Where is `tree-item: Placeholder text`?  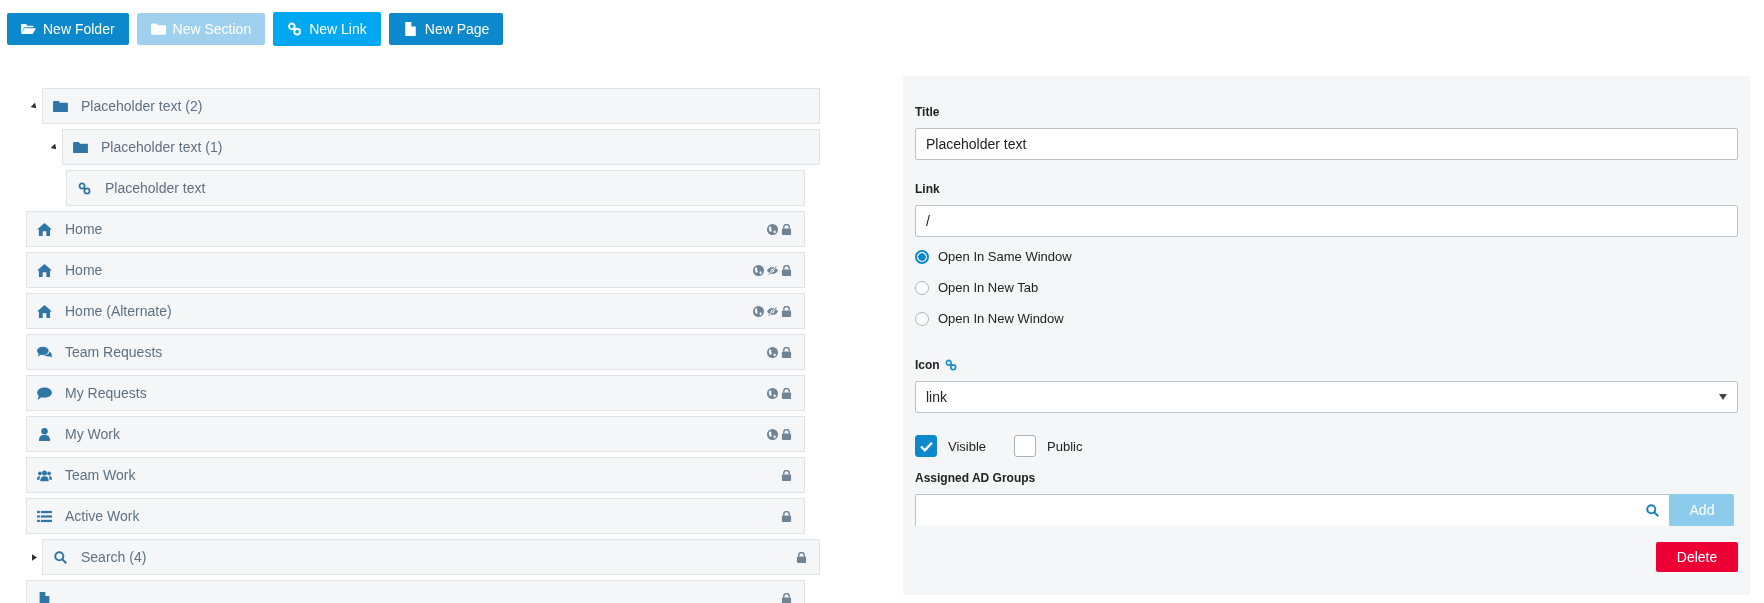 tree-item: Placeholder text is located at coordinates (435, 188).